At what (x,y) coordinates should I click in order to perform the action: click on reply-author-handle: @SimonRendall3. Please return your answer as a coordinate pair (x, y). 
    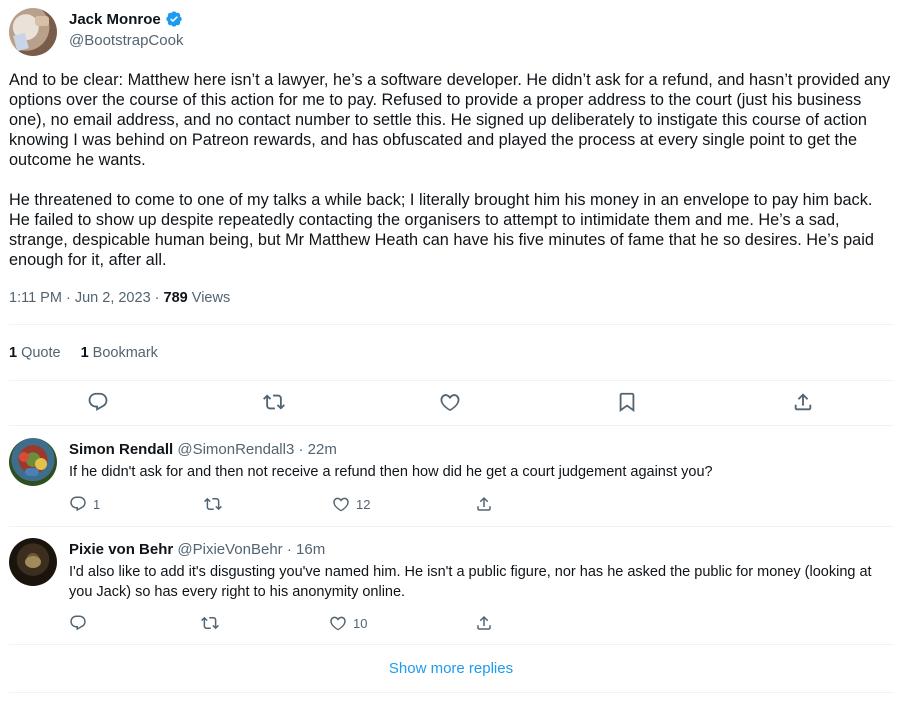
    Looking at the image, I should click on (235, 449).